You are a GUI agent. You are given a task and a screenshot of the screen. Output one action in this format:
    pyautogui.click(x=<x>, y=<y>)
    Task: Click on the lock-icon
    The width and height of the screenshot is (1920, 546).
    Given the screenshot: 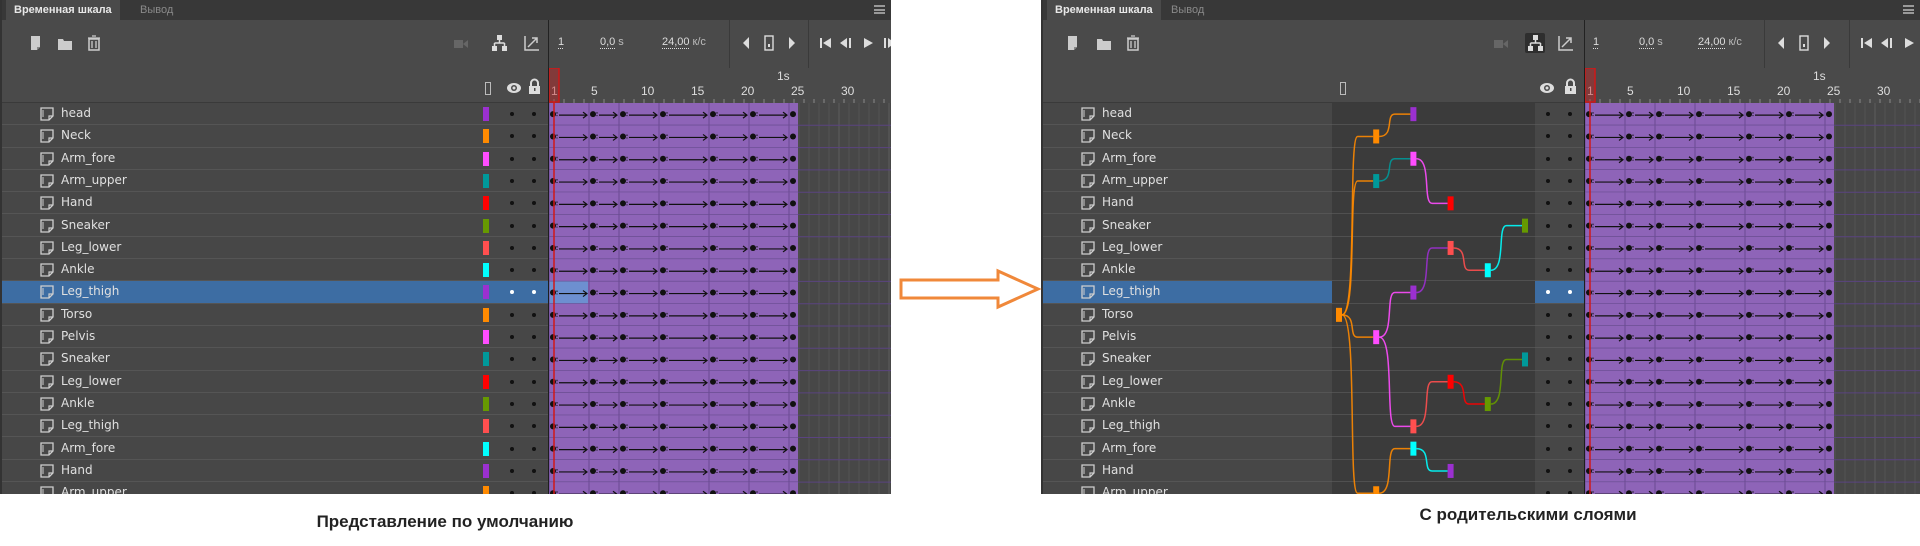 What is the action you would take?
    pyautogui.click(x=534, y=86)
    